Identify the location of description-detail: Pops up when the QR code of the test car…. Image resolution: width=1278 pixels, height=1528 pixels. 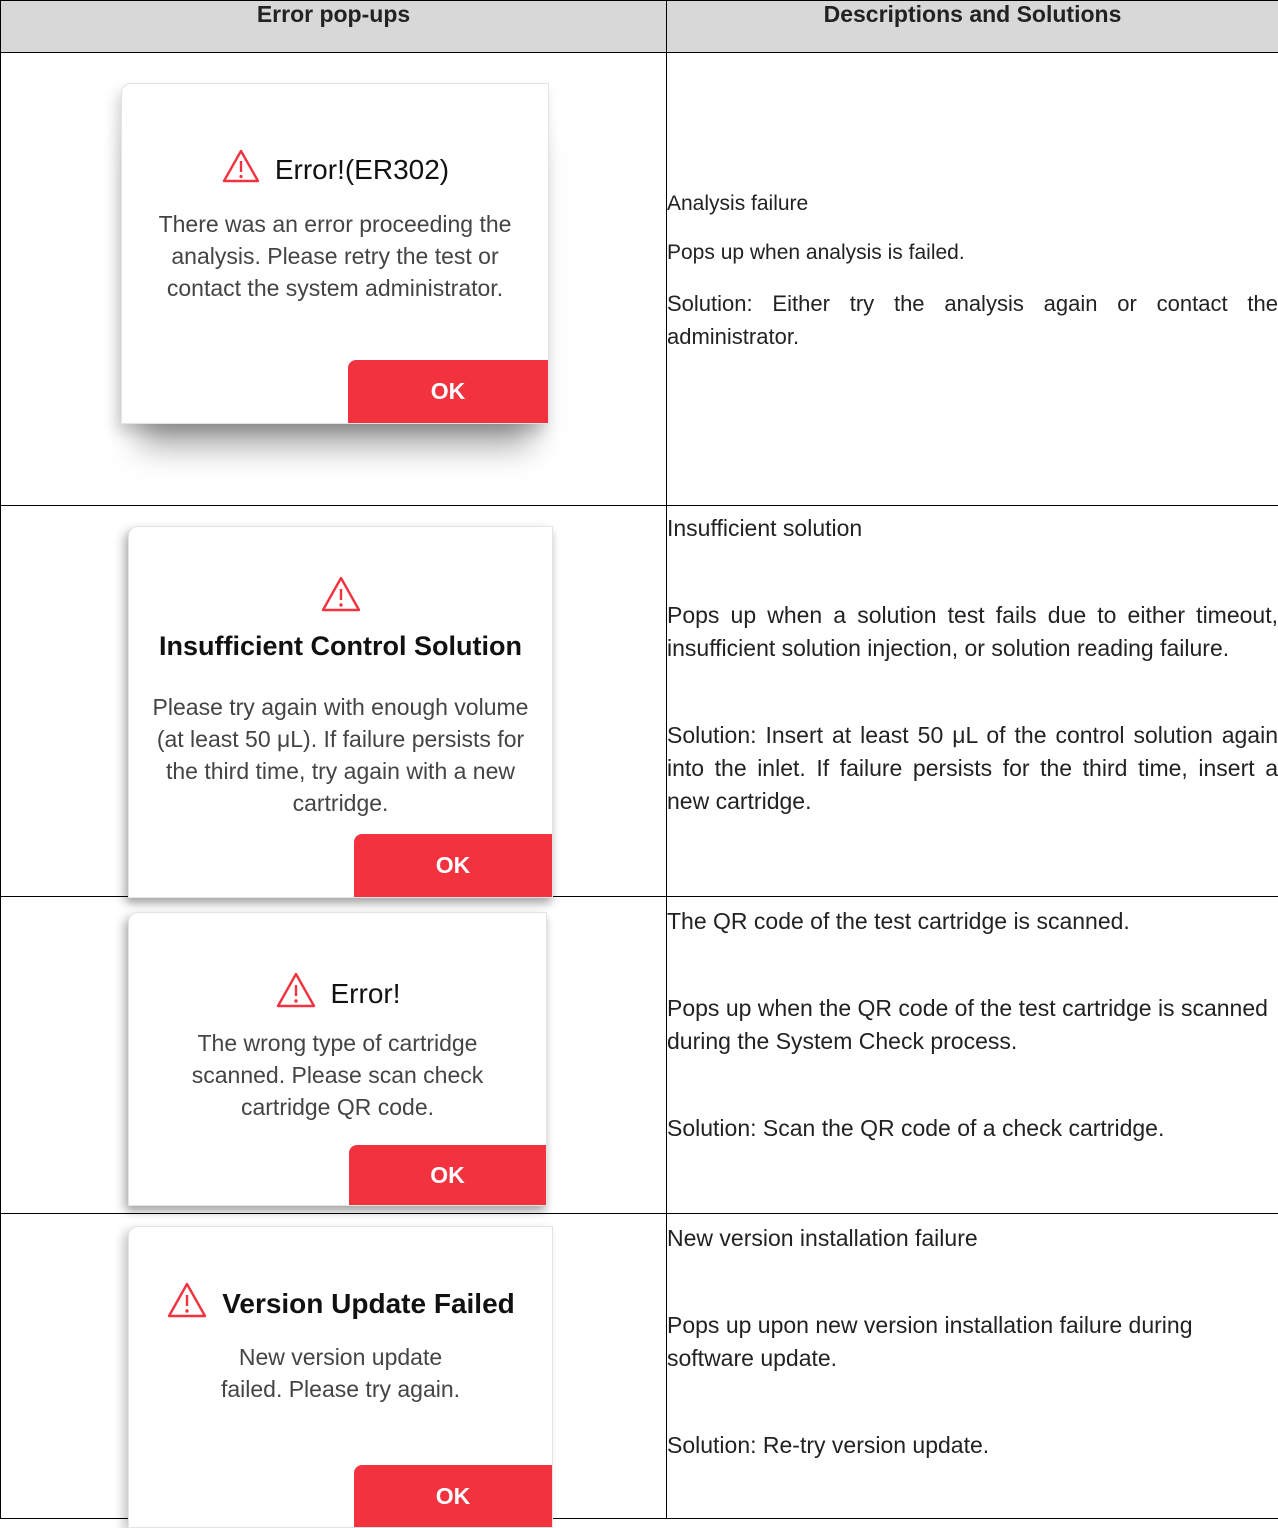
(972, 1025).